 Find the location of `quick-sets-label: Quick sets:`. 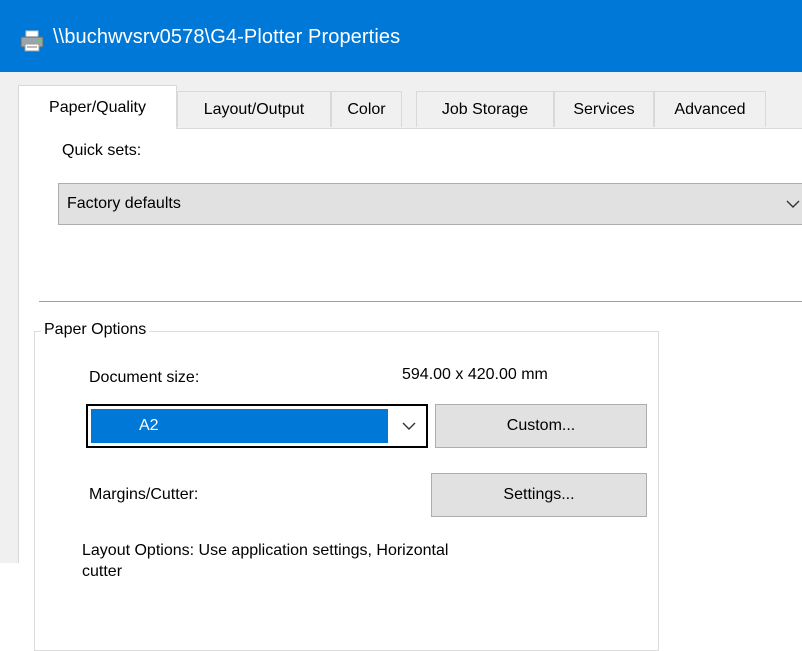

quick-sets-label: Quick sets: is located at coordinates (102, 150).